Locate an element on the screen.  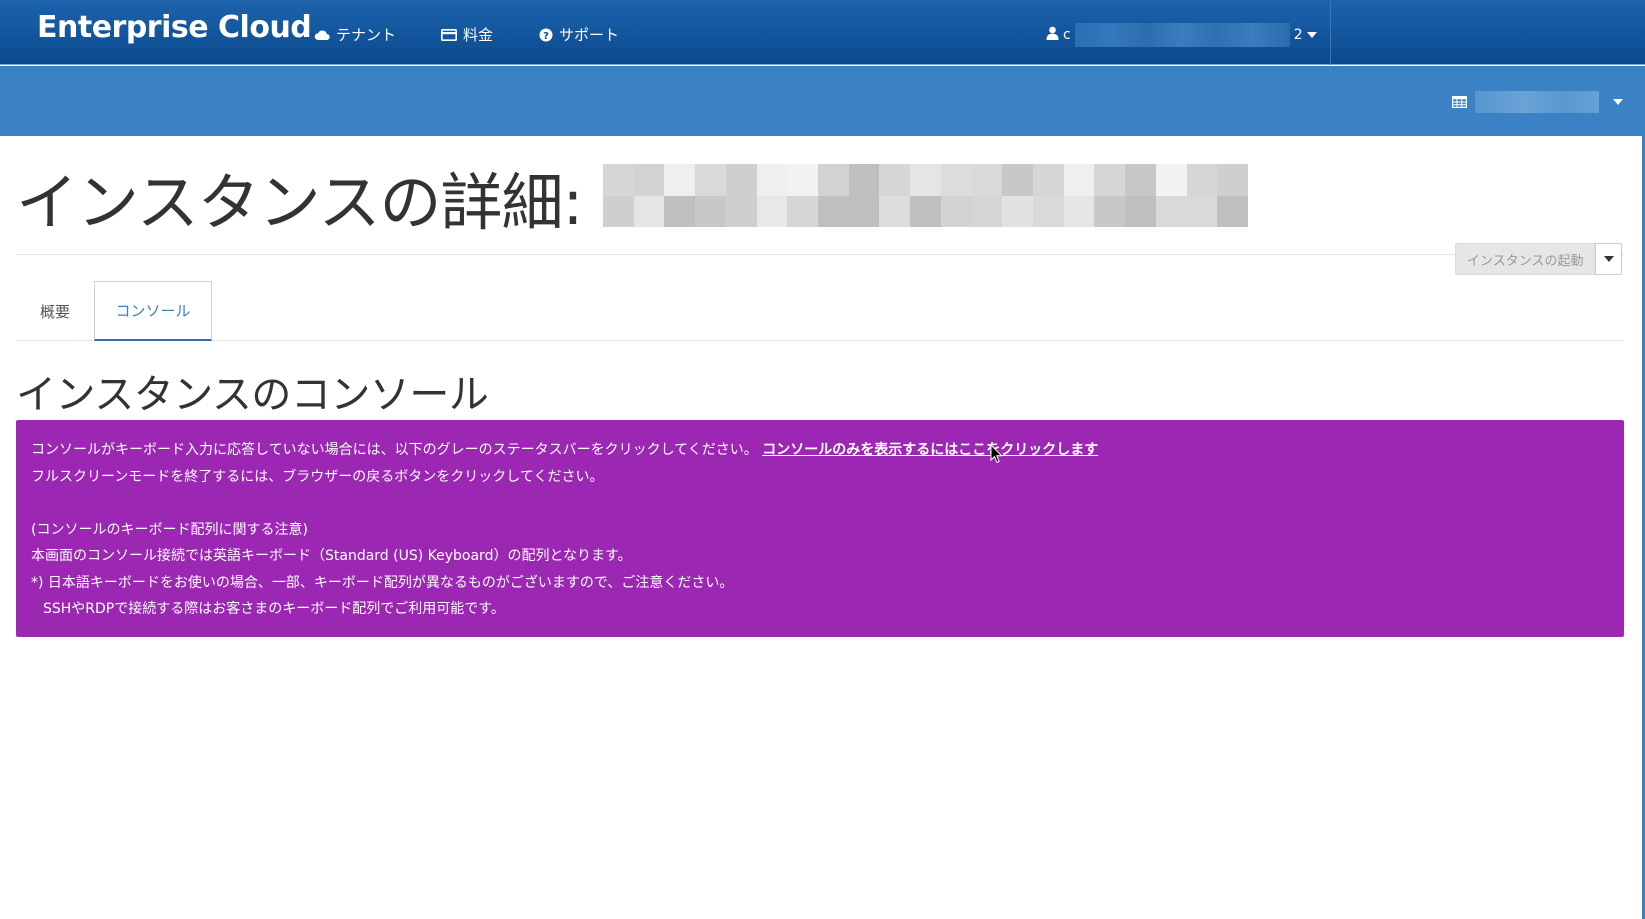
redacted-instance-name is located at coordinates (925, 195).